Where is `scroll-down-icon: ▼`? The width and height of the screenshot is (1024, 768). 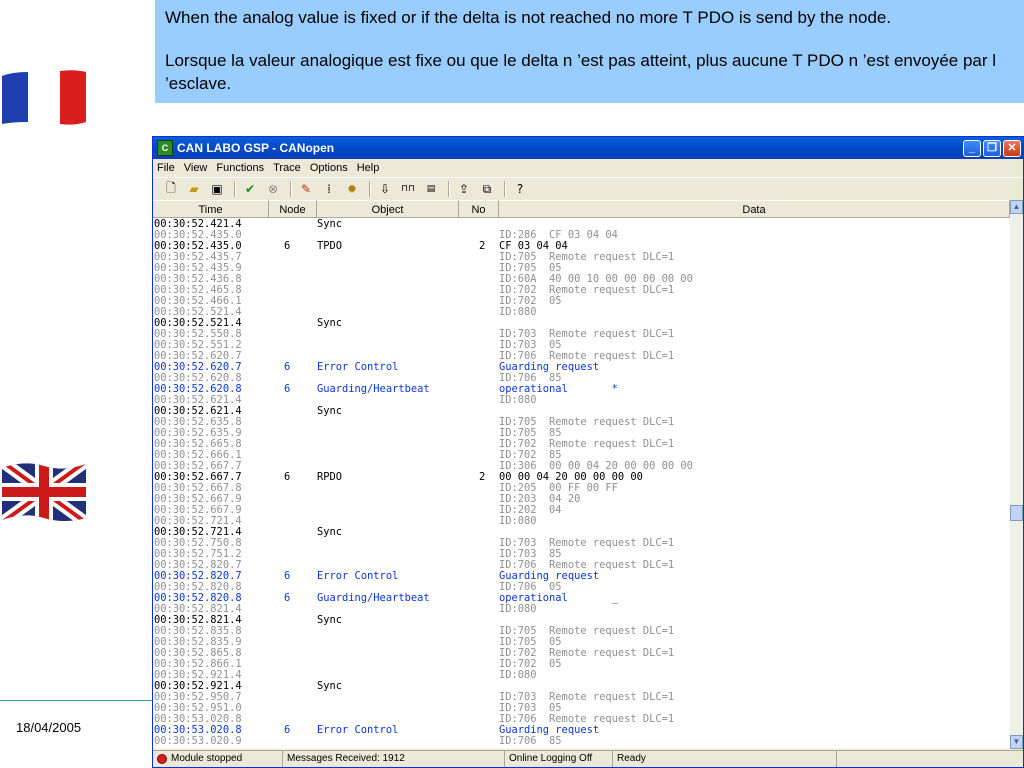
scroll-down-icon: ▼ is located at coordinates (1016, 742).